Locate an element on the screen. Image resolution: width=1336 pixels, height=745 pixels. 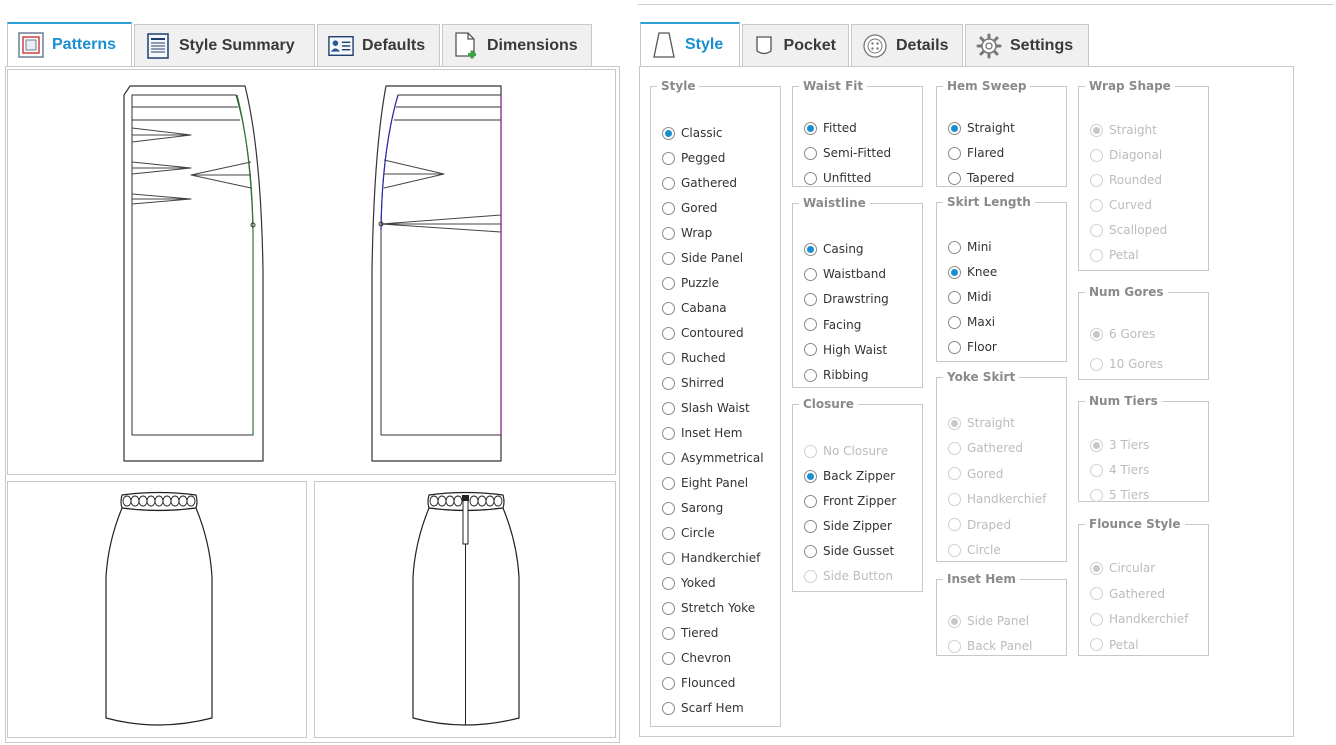
radio-option-style-shirred: Shirred is located at coordinates (693, 383).